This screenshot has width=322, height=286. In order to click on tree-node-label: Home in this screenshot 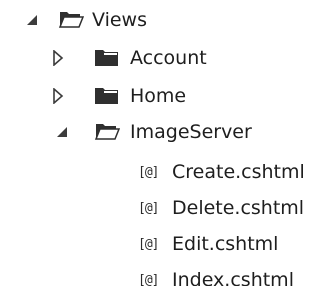, I will do `click(158, 96)`.